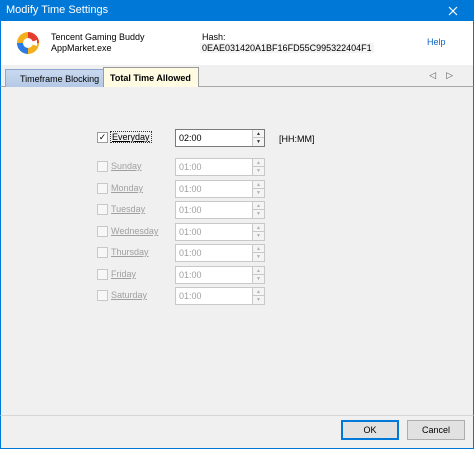  What do you see at coordinates (128, 209) in the screenshot?
I see `tuesday-label: Tuesday` at bounding box center [128, 209].